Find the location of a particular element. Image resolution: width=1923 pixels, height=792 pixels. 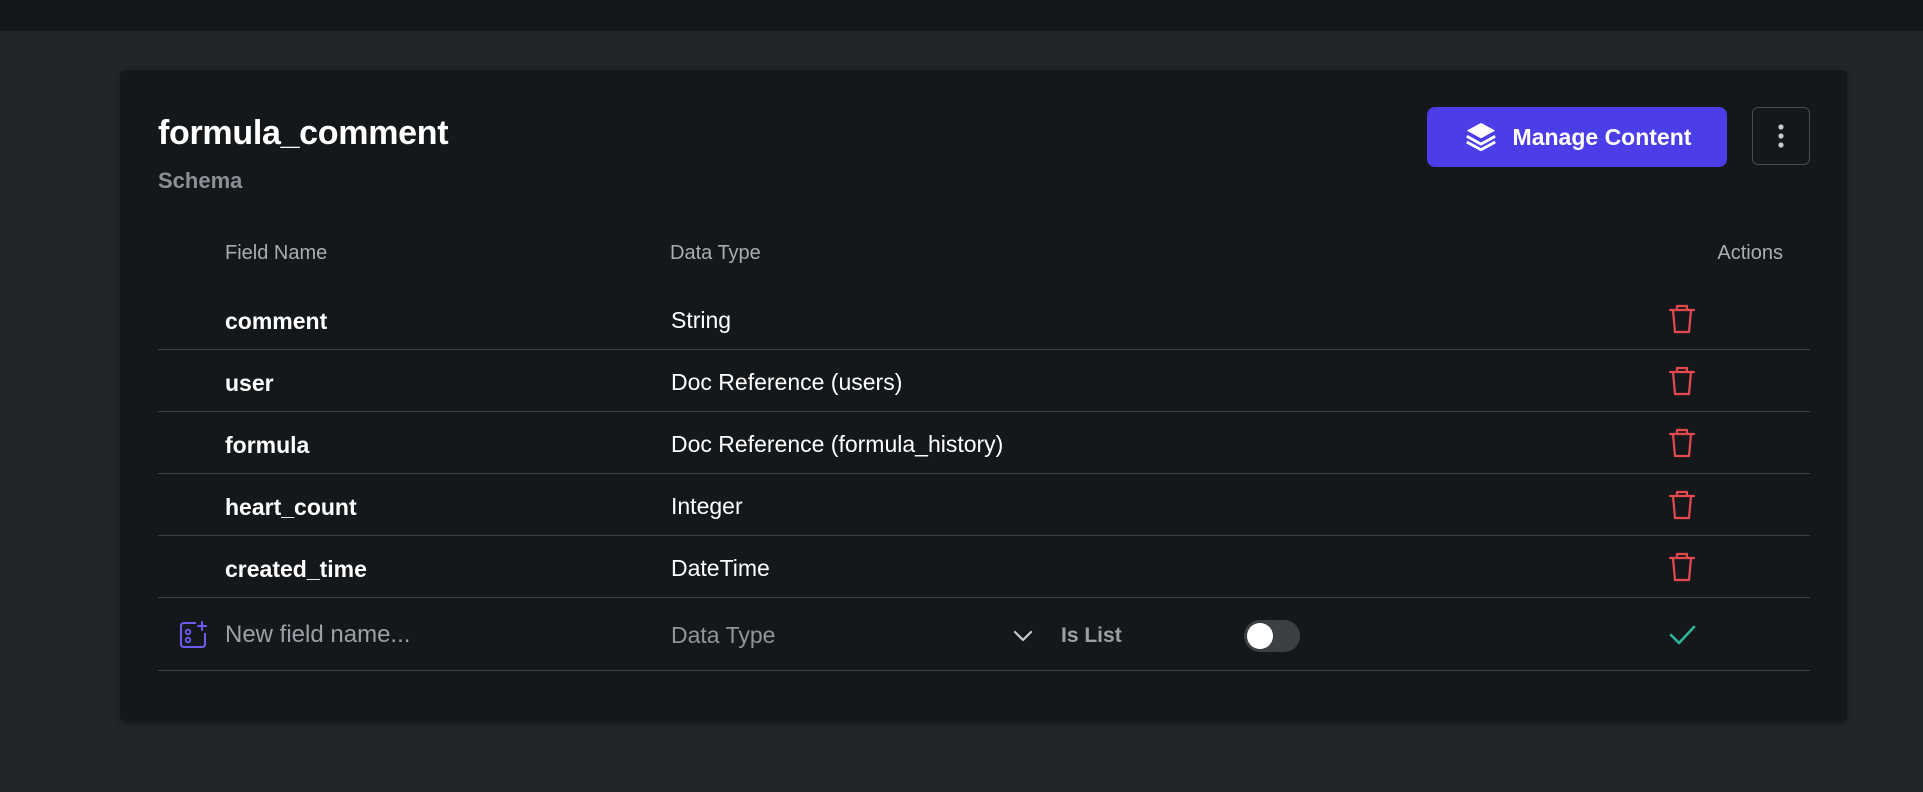

field-name: heart_count is located at coordinates (291, 507).